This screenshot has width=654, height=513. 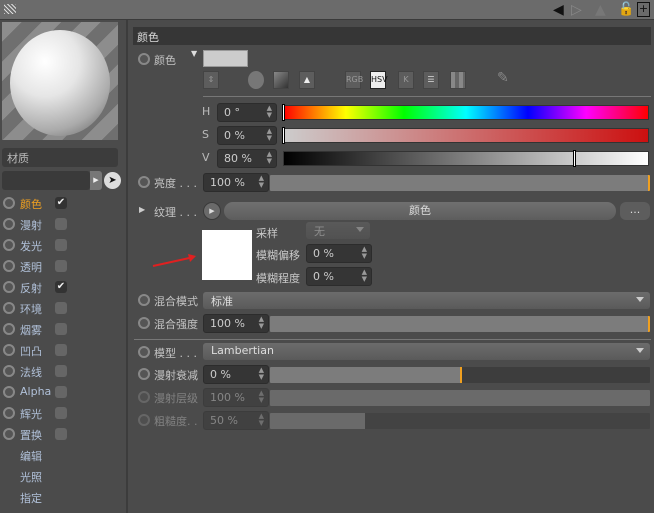 I want to click on channel-item: 颜色 ✔, so click(x=64, y=203).